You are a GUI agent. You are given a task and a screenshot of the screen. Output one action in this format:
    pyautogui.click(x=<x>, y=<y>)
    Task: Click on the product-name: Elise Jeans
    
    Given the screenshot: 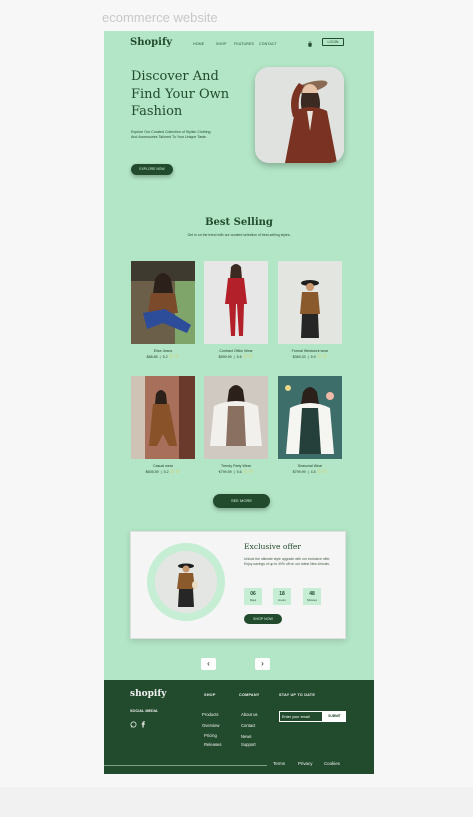 What is the action you would take?
    pyautogui.click(x=163, y=351)
    